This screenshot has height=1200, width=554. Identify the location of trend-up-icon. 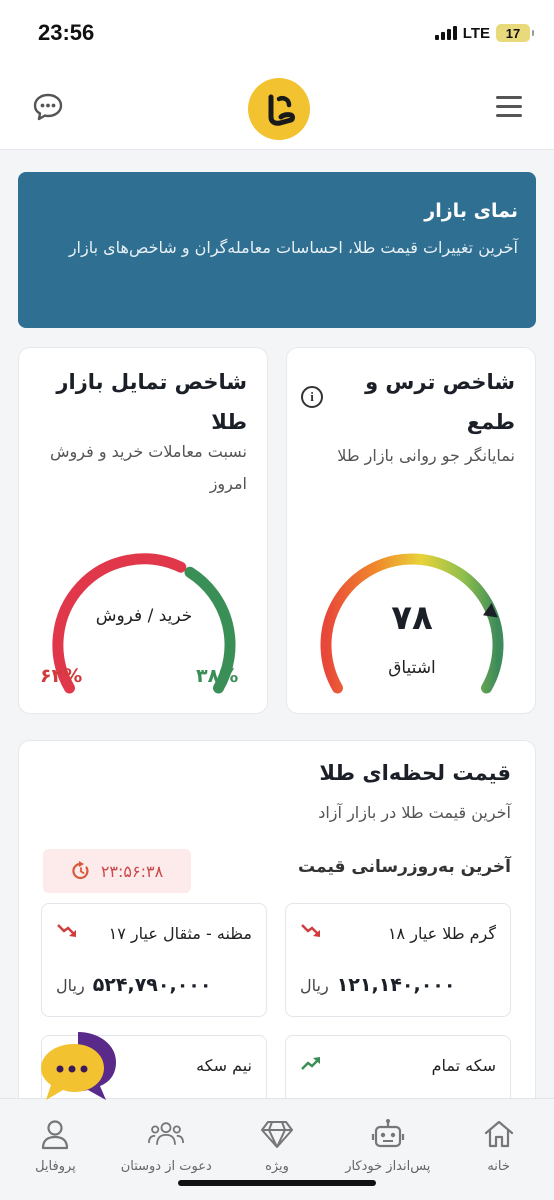
(310, 1063).